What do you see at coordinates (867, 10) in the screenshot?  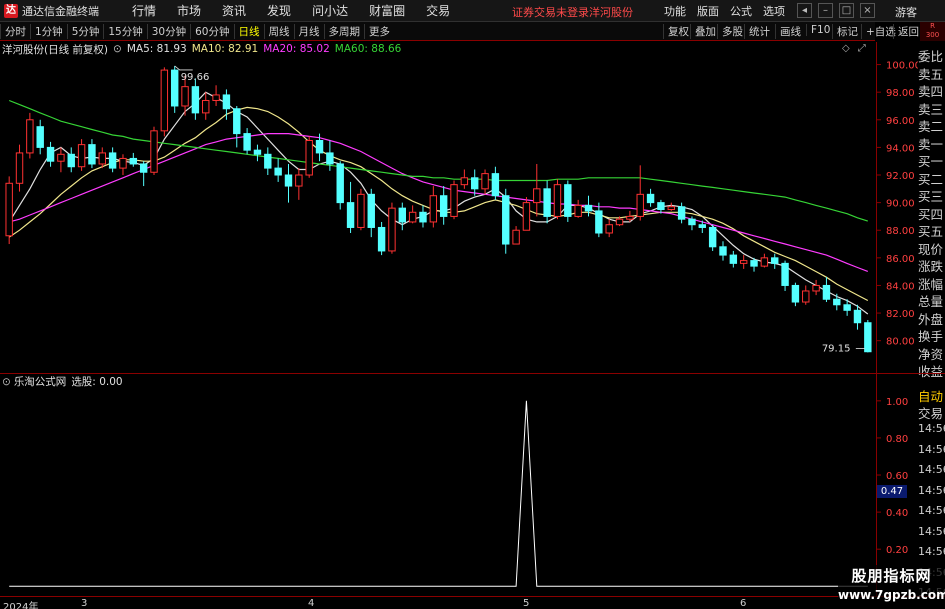 I see `close-icon: ×` at bounding box center [867, 10].